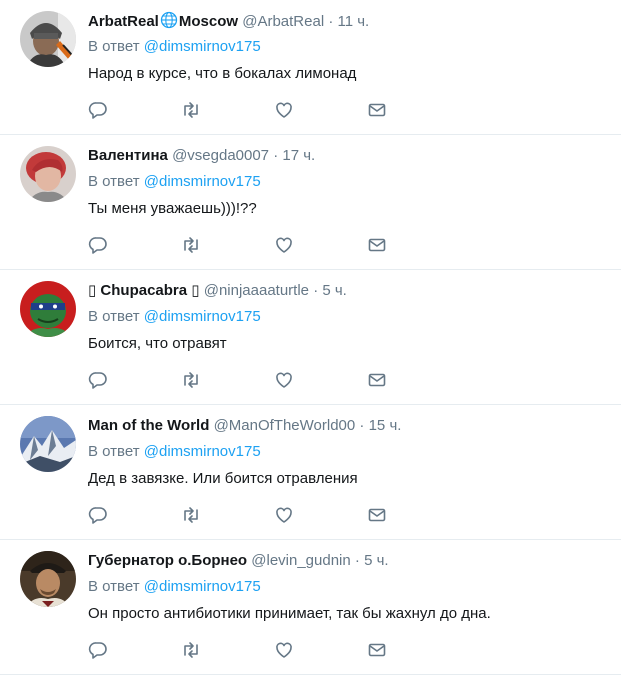 This screenshot has width=621, height=685. What do you see at coordinates (222, 73) in the screenshot?
I see `tweet-text: Народ в курсе, что в бокалах лимонад` at bounding box center [222, 73].